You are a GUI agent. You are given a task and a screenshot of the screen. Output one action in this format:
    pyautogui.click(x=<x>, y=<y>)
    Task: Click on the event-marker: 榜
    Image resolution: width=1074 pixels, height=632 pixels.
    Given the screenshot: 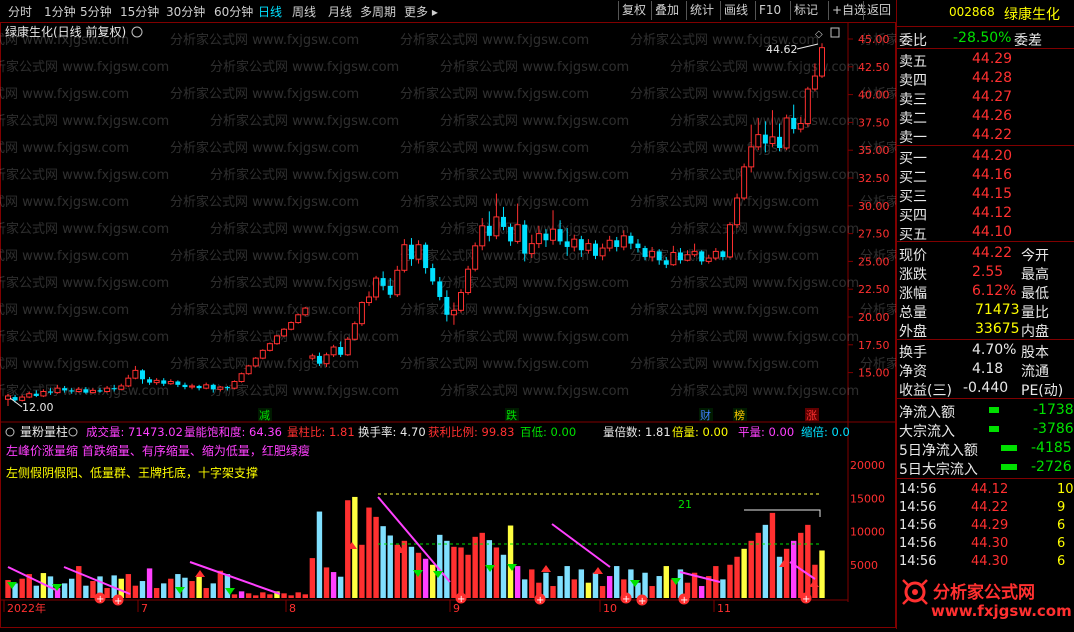 What is the action you would take?
    pyautogui.click(x=740, y=415)
    